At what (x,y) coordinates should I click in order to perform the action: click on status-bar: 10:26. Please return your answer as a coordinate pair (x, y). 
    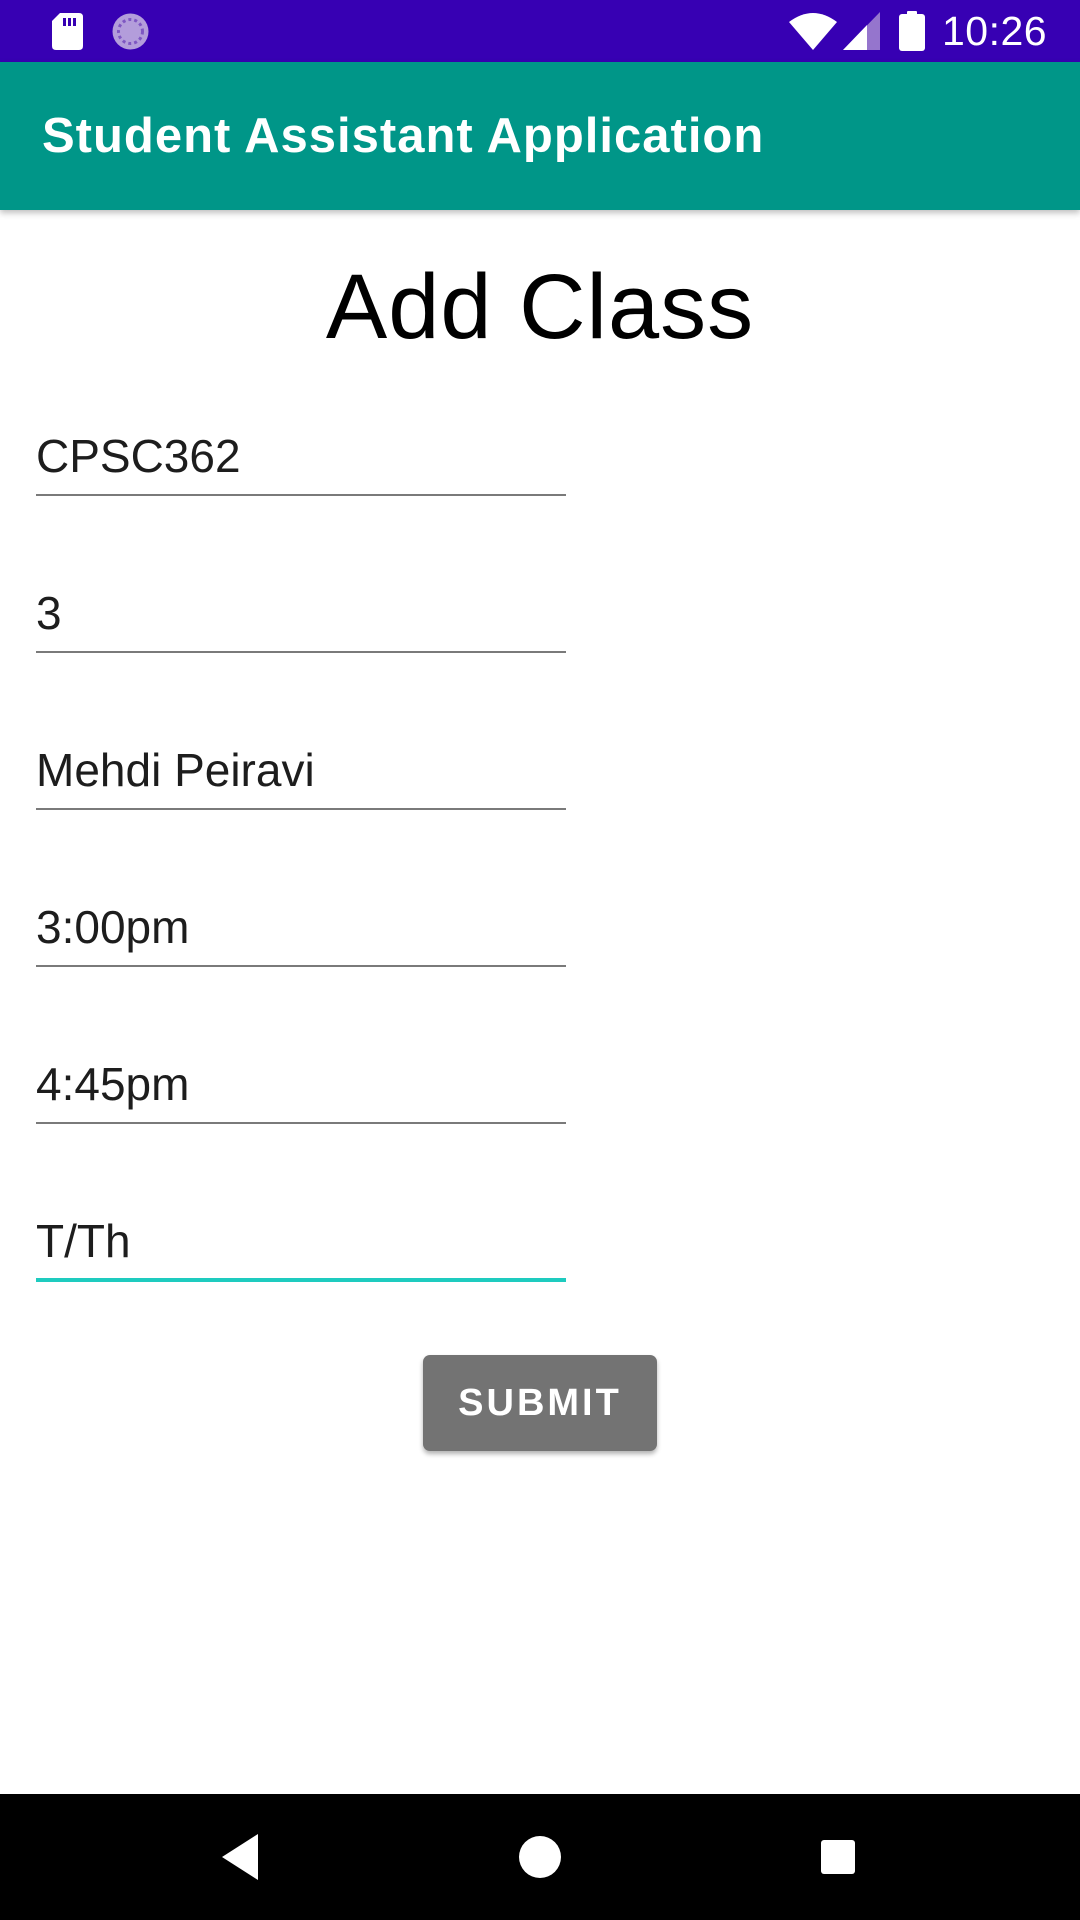
    Looking at the image, I should click on (540, 31).